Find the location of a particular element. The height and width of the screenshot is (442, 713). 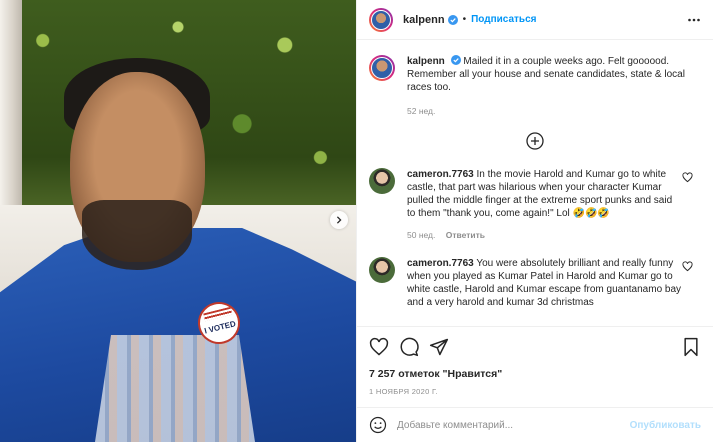

photo-hoodie-print is located at coordinates (175, 388).